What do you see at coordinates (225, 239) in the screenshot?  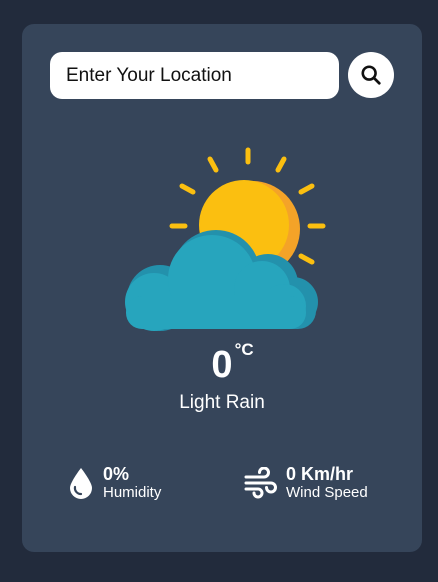 I see `partly-cloudy-sun-icon` at bounding box center [225, 239].